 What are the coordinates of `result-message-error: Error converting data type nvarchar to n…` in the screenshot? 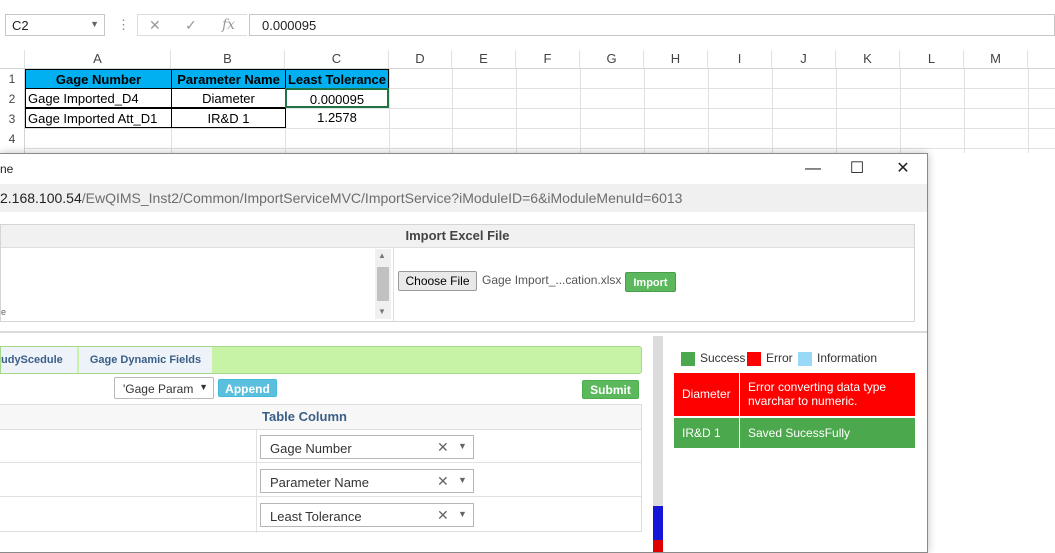 It's located at (827, 394).